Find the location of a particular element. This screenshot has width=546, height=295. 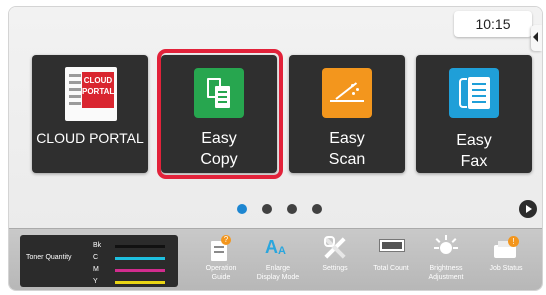

chevron-left-icon is located at coordinates (535, 37).